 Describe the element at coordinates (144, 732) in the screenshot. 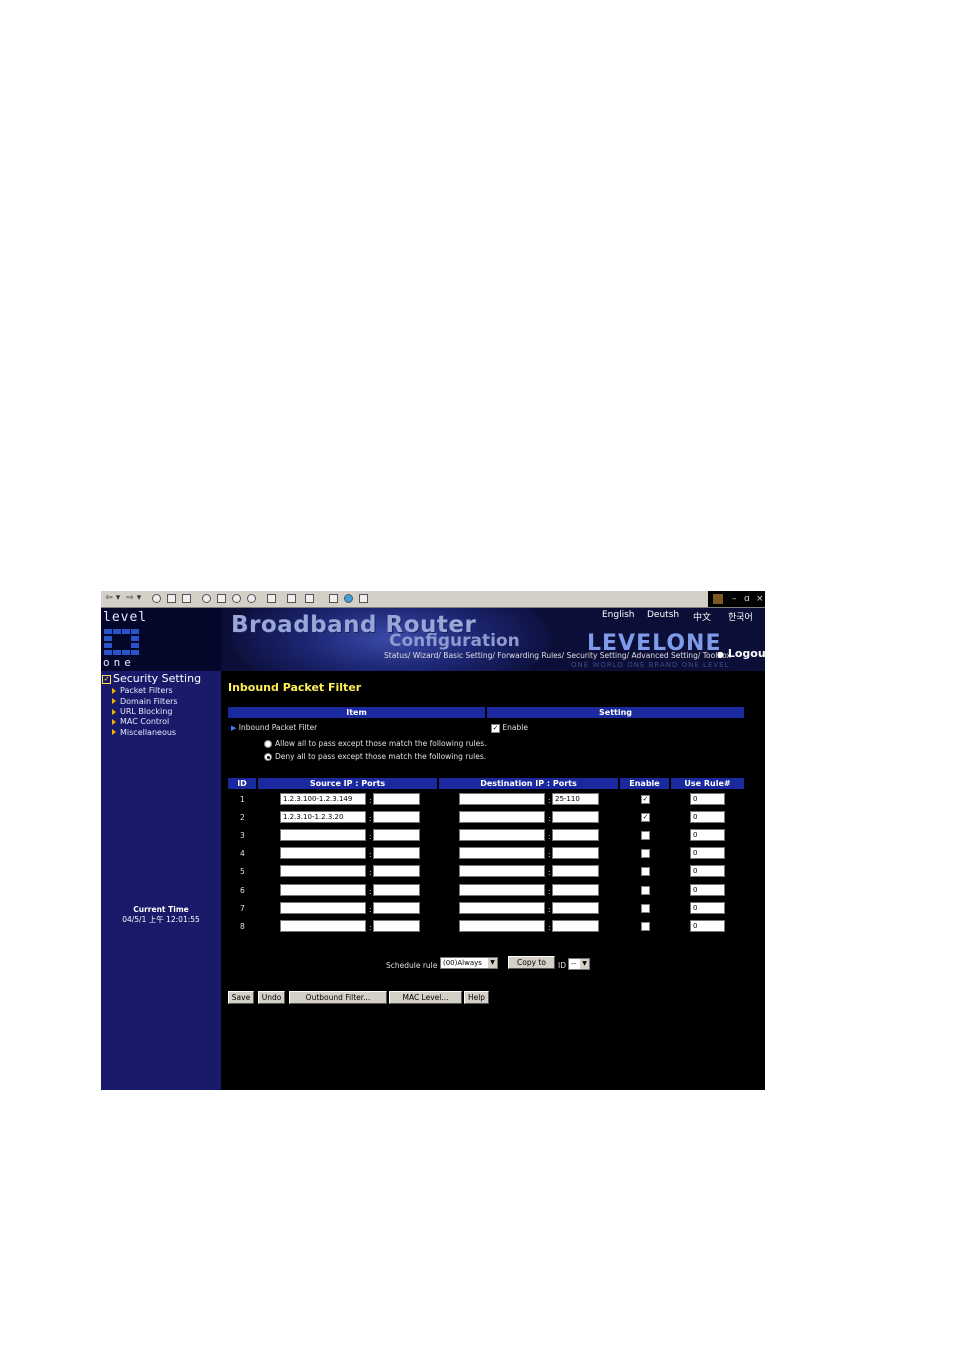

I see `sidebar-item-miscellaneous: Miscellaneous` at that location.